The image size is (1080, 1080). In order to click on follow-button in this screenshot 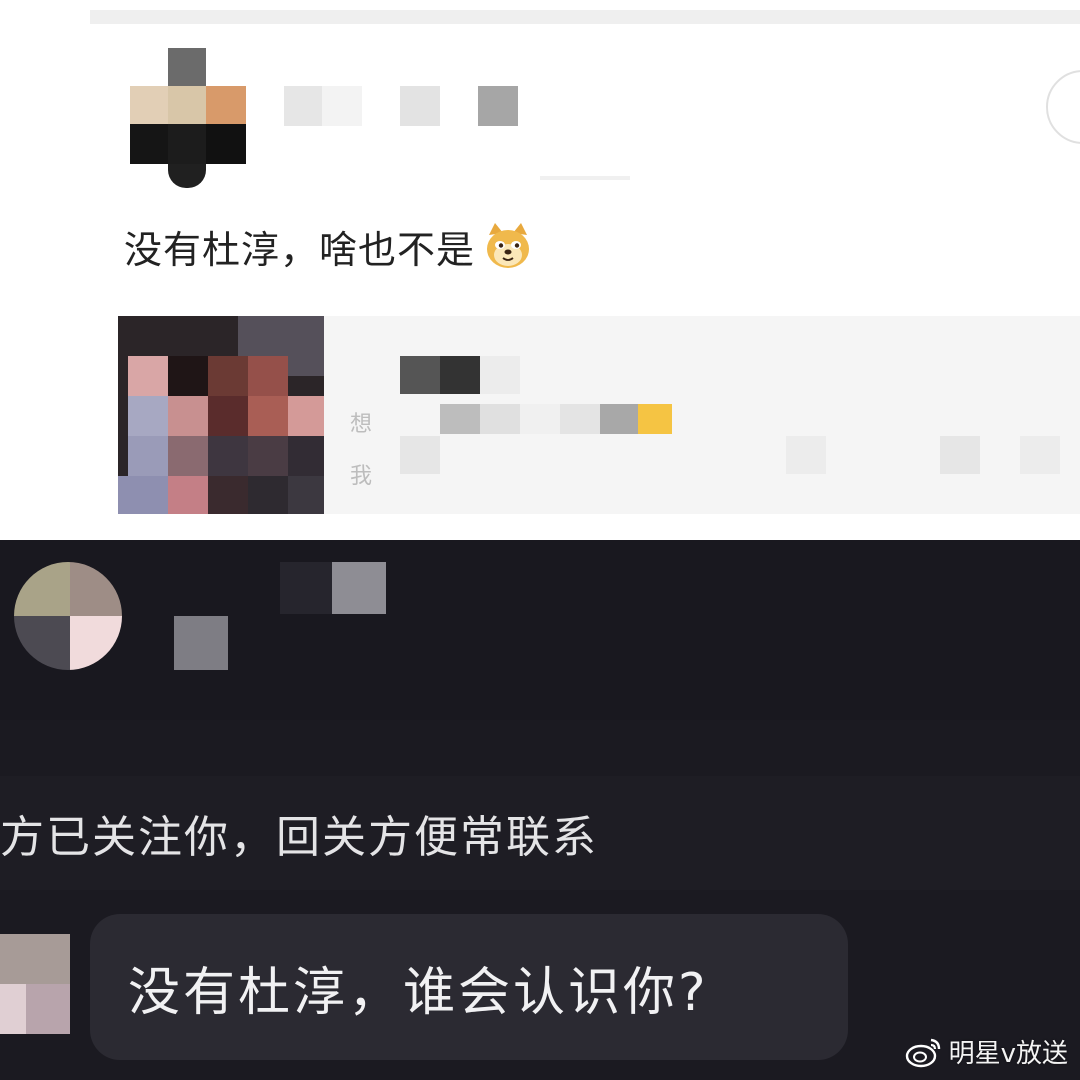, I will do `click(1063, 107)`.